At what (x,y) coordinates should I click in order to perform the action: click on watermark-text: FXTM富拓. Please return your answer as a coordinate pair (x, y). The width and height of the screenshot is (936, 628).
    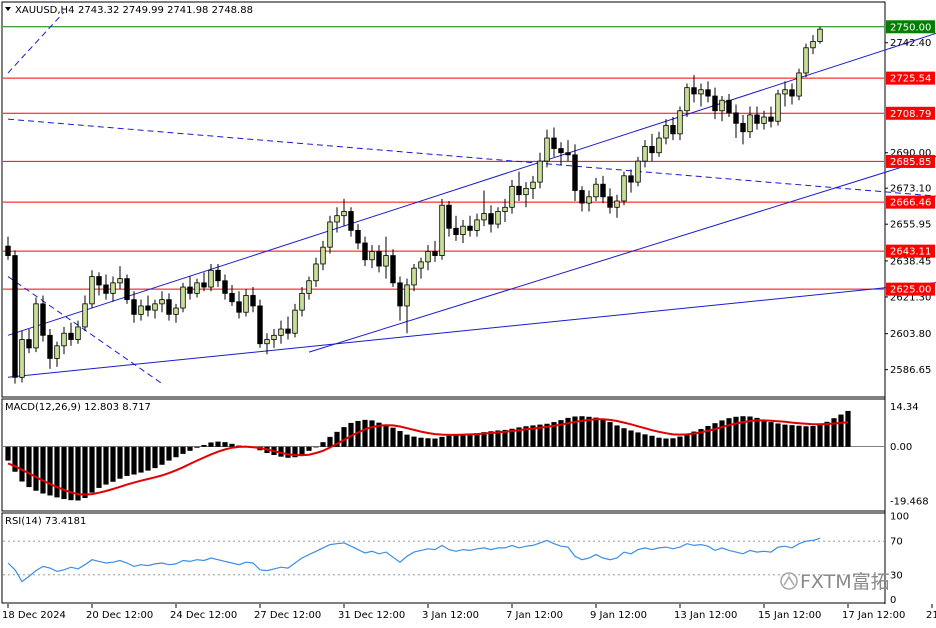
    Looking at the image, I should click on (845, 582).